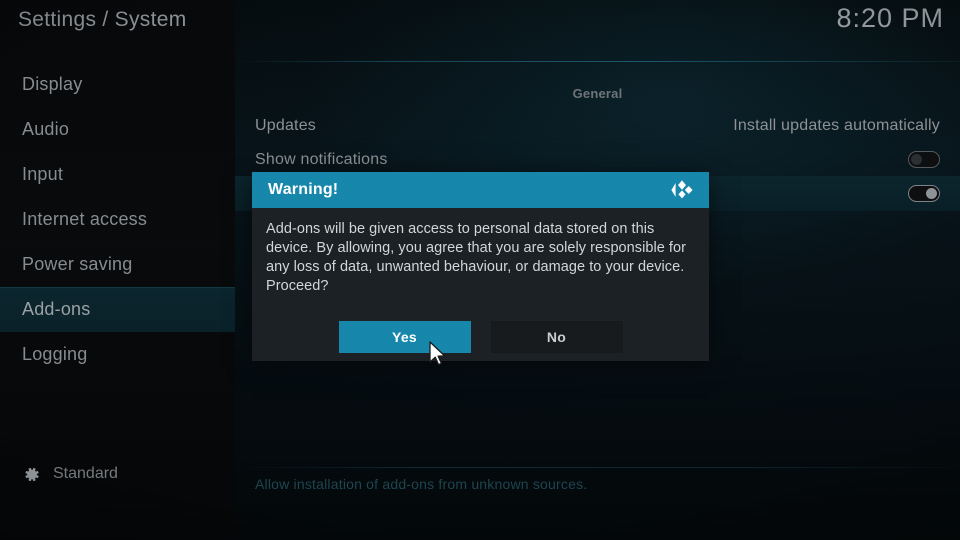 Image resolution: width=960 pixels, height=540 pixels. Describe the element at coordinates (117, 174) in the screenshot. I see `sidebar-item-input: Input` at that location.